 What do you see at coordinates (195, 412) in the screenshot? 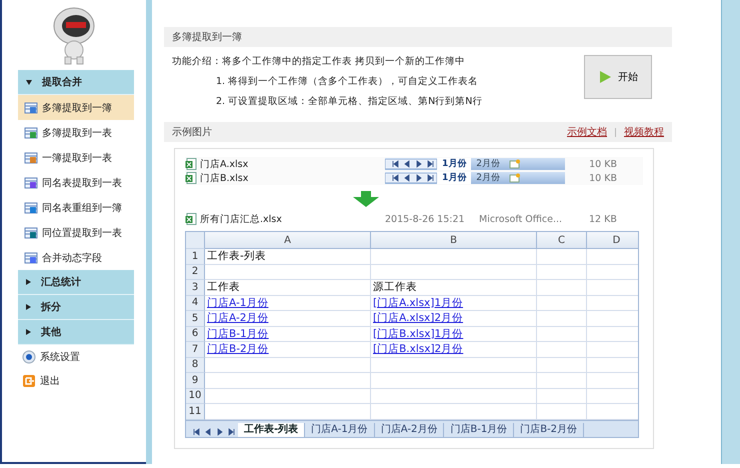
I see `row-number: 11` at bounding box center [195, 412].